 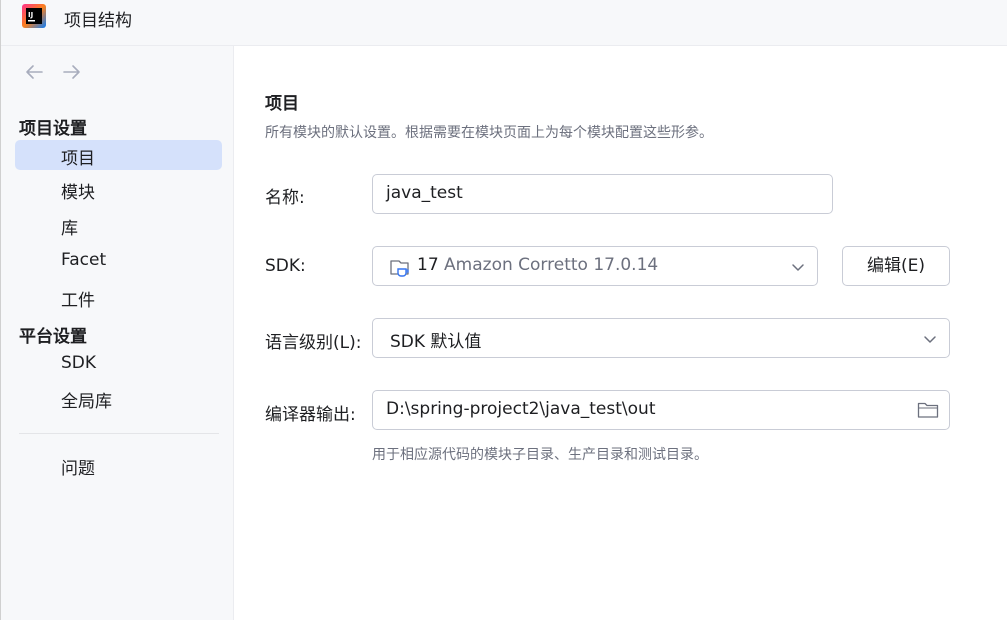 I want to click on window-title: 项目结构, so click(x=98, y=21).